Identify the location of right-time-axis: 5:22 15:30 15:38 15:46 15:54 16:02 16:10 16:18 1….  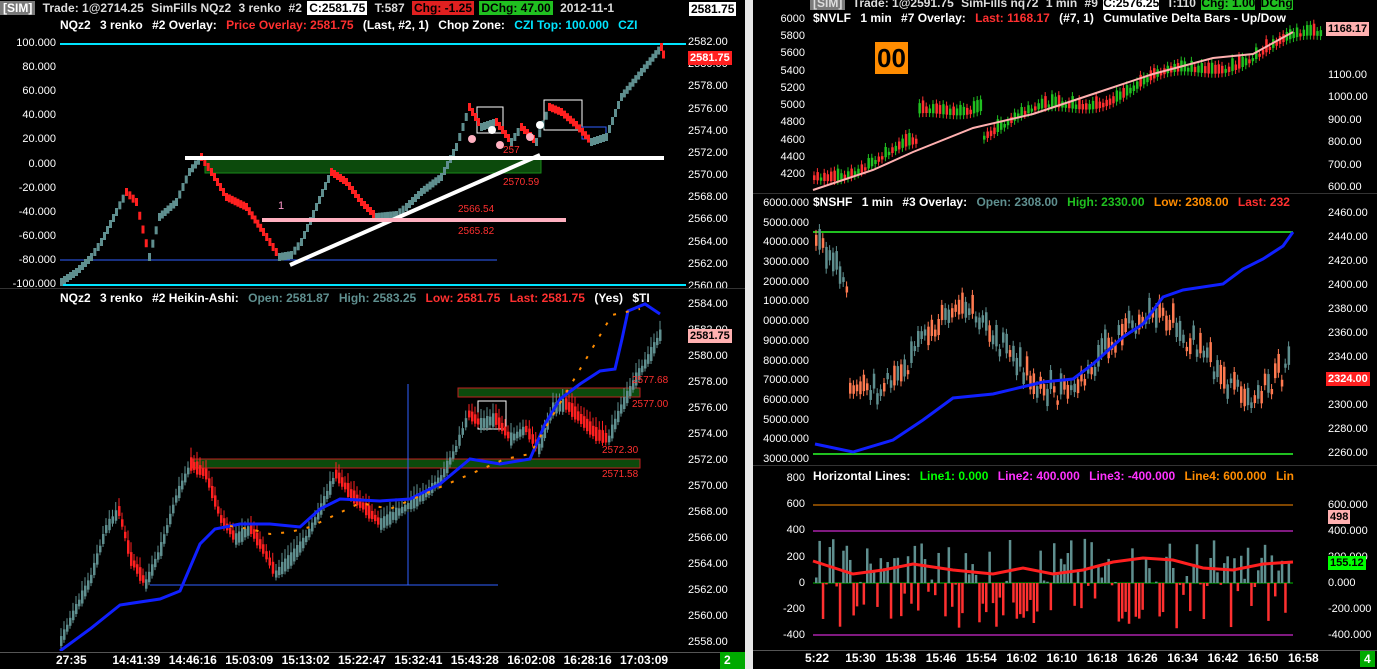
(1065, 659).